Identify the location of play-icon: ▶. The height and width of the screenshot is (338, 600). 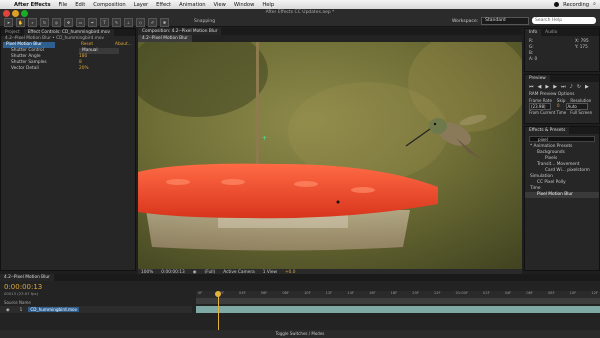
(547, 87).